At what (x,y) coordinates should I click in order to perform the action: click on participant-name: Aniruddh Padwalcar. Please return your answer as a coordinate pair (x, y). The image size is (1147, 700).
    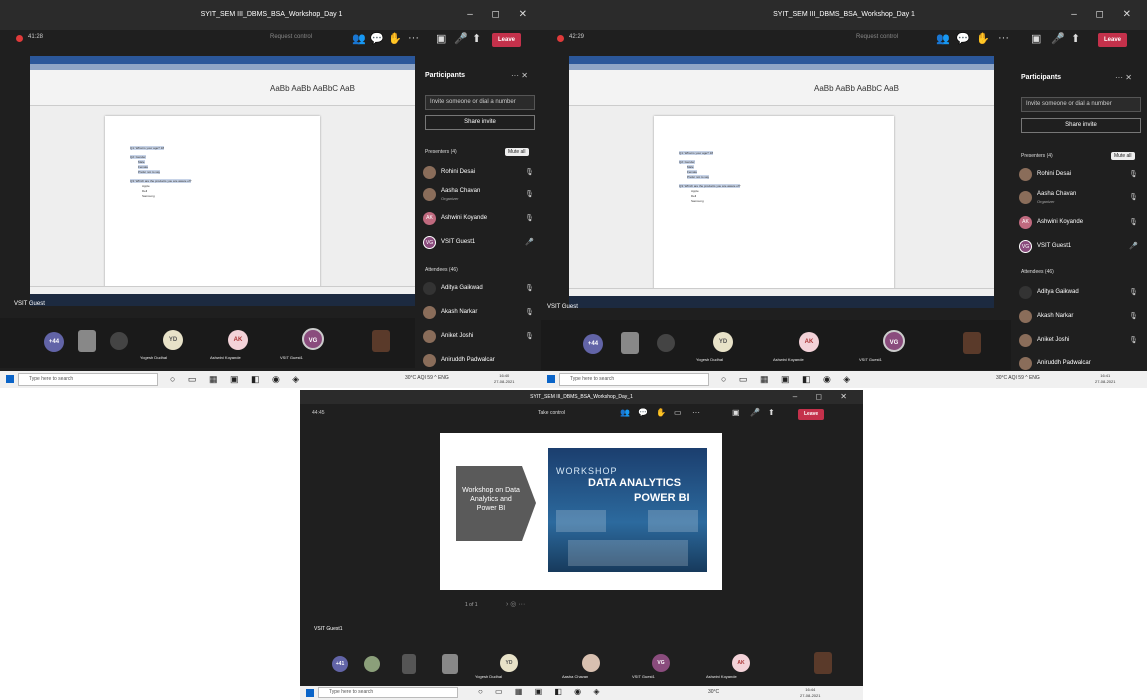
    Looking at the image, I should click on (468, 360).